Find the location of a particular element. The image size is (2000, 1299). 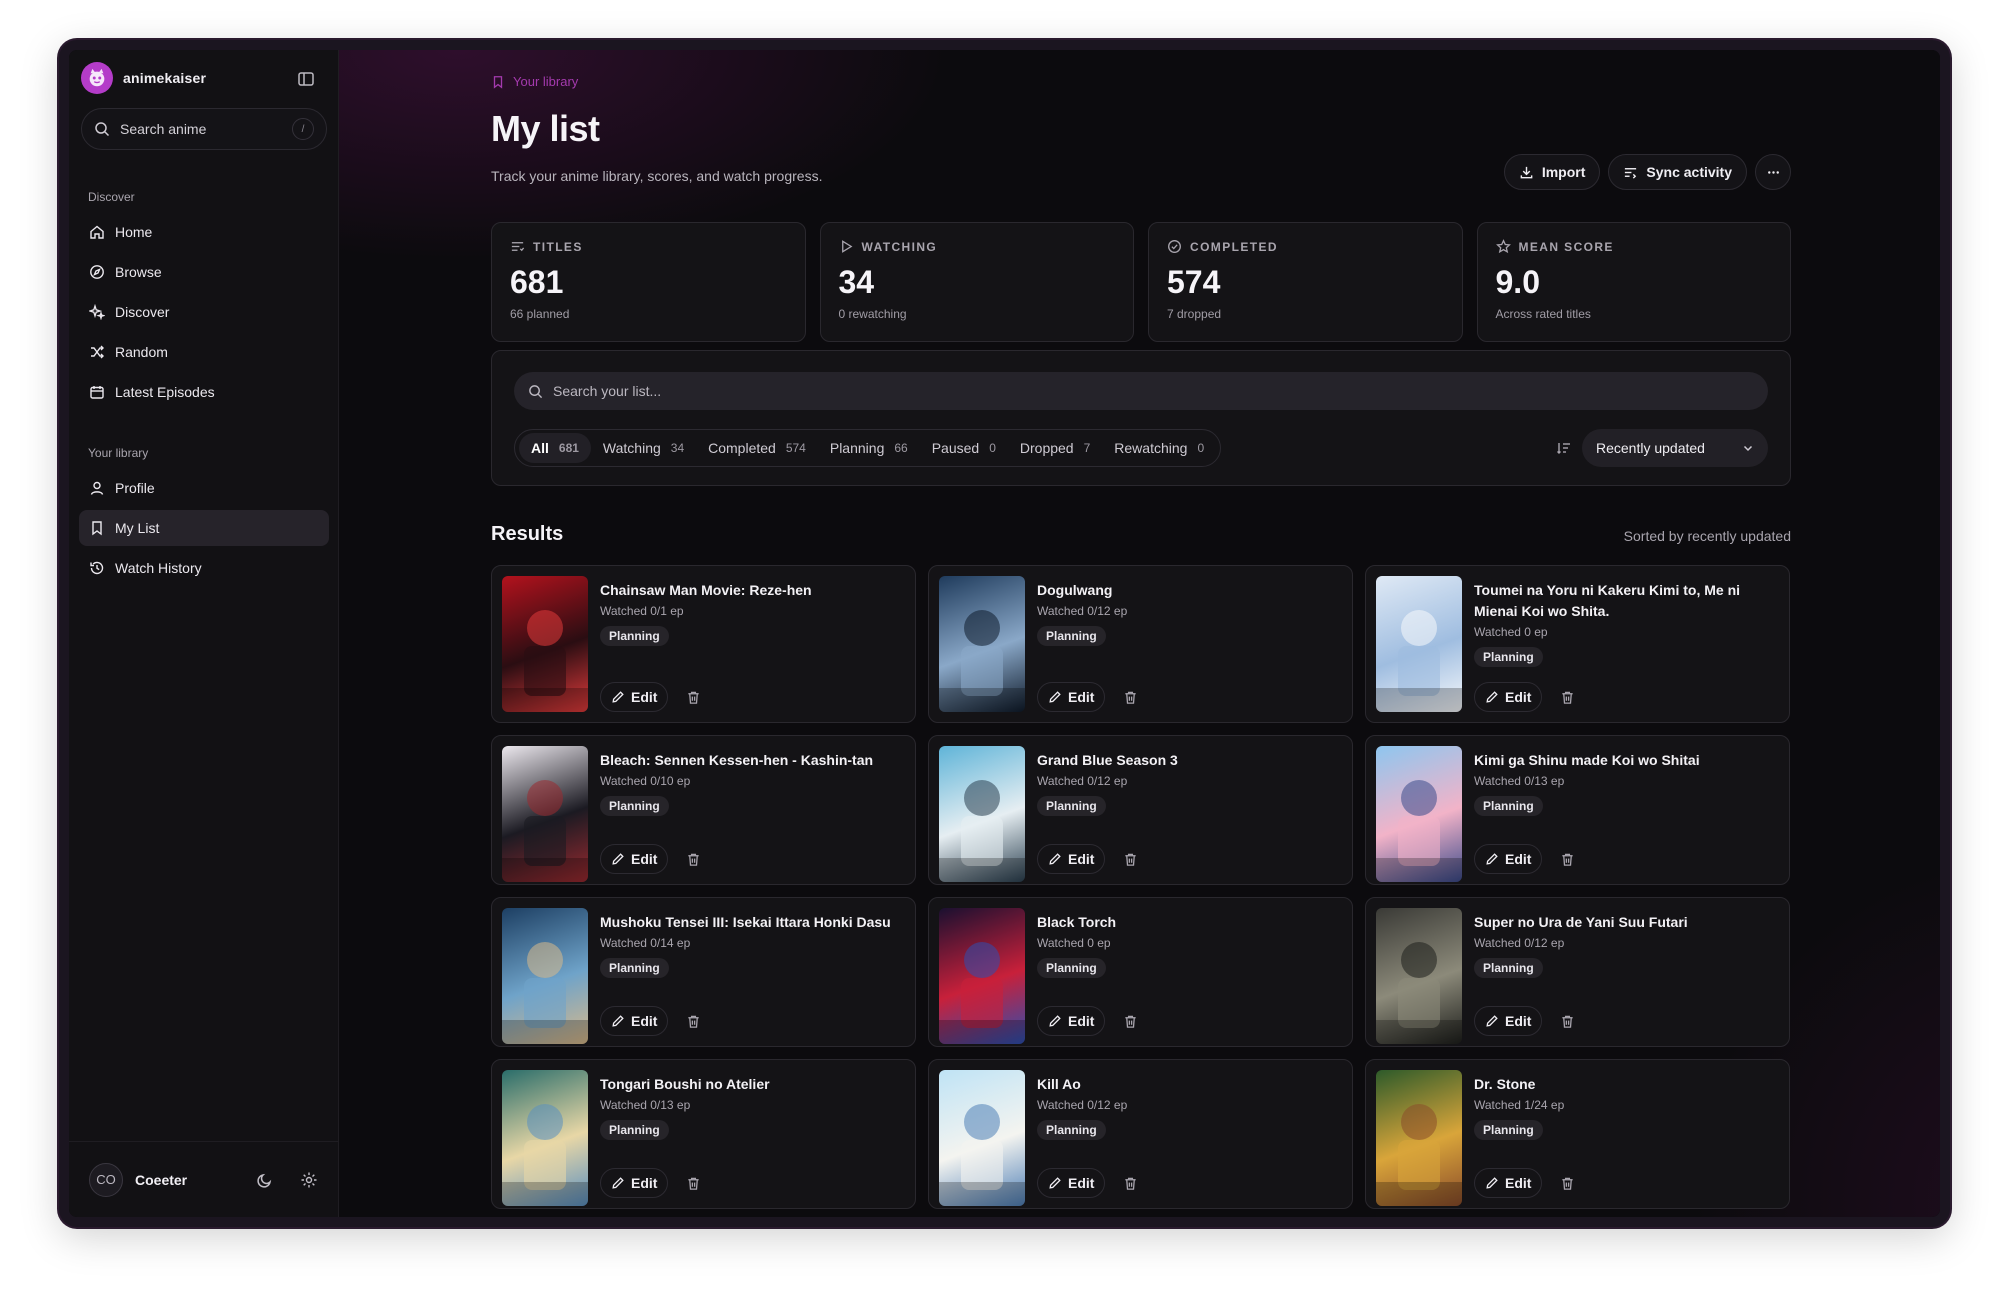

gear-icon is located at coordinates (309, 1180).